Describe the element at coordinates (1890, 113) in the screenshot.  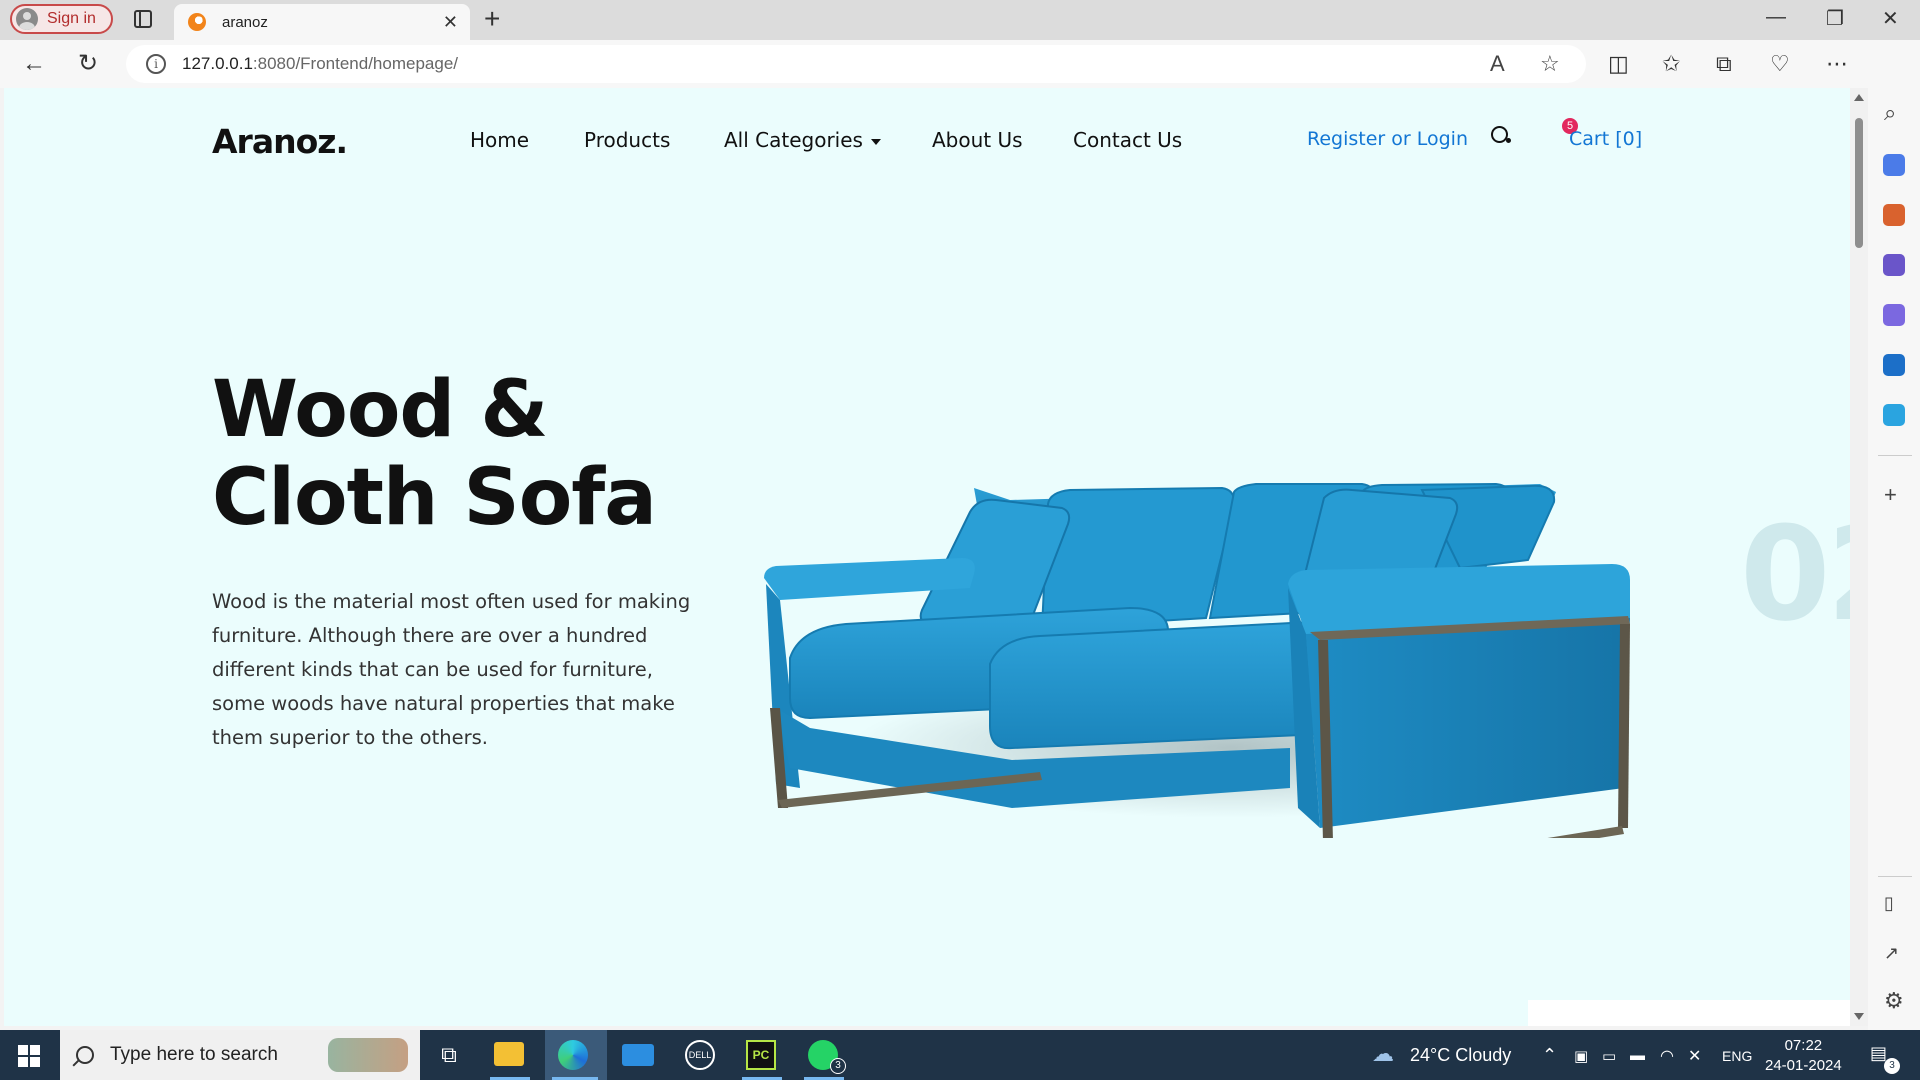
I see `sidebar-search-icon: ⌕` at that location.